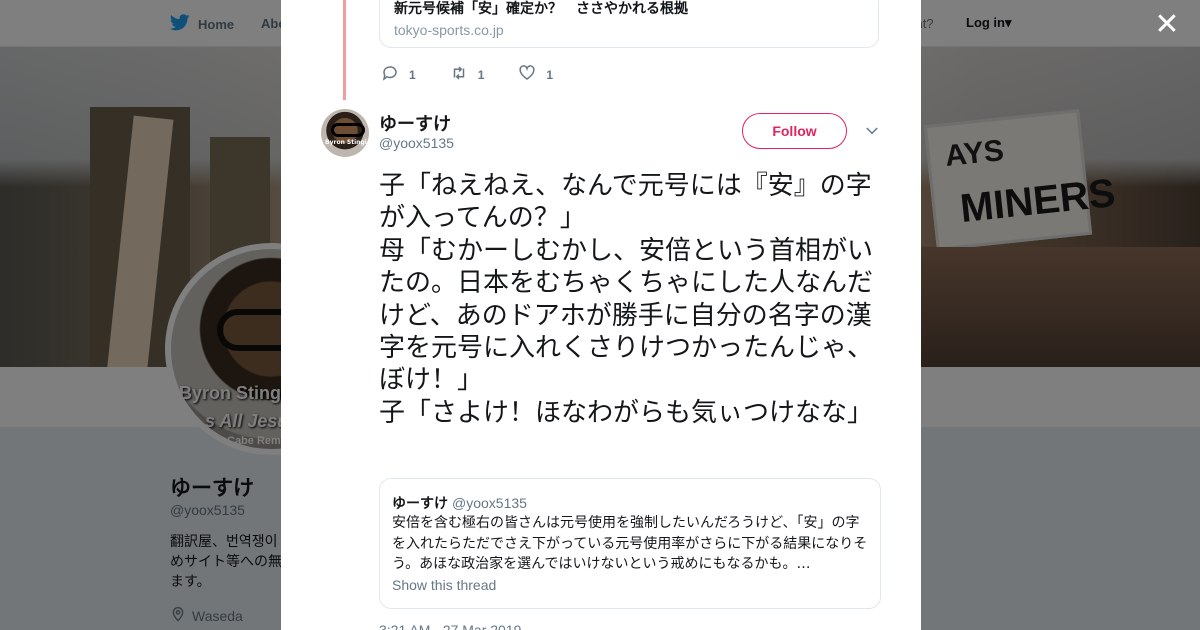 The height and width of the screenshot is (630, 1200). I want to click on thread-connector-line, so click(344, 50).